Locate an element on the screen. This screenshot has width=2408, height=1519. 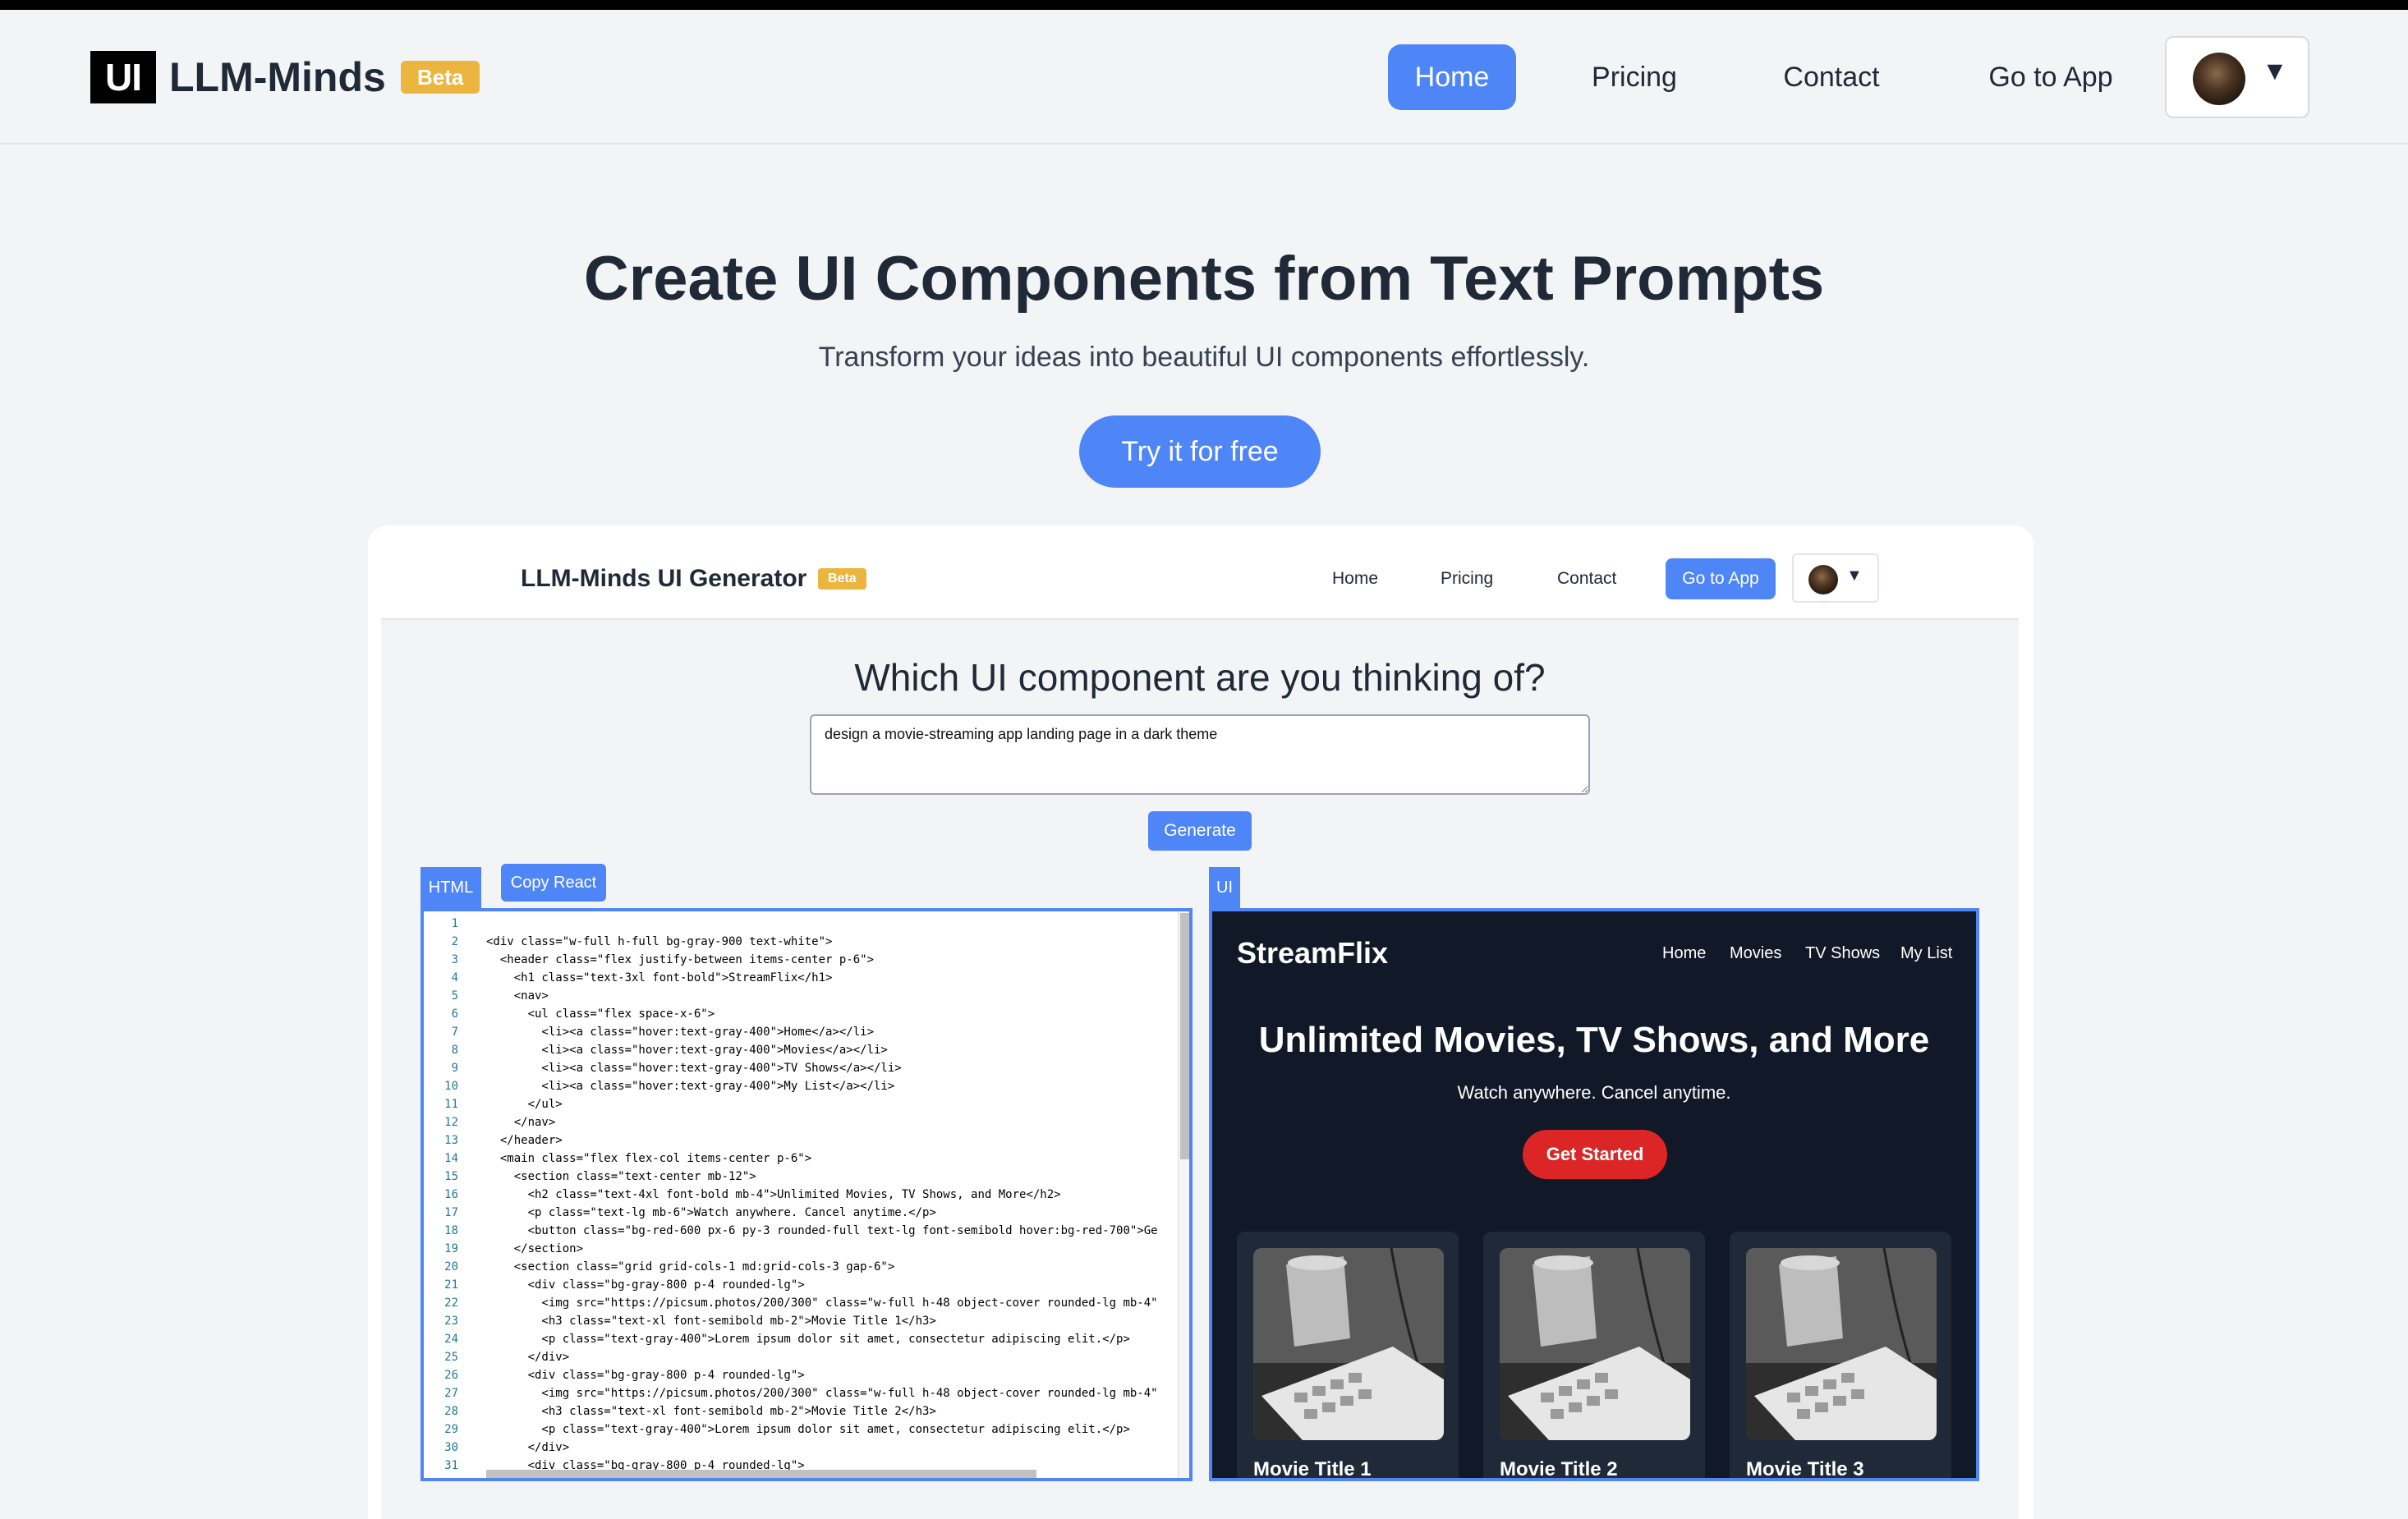
preview-nav-movies: Movies is located at coordinates (1755, 953).